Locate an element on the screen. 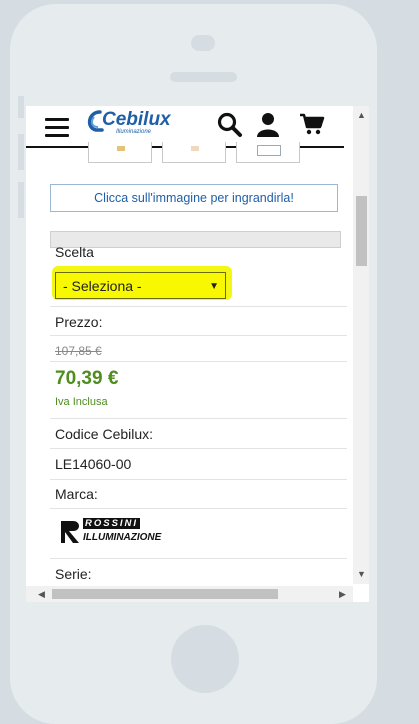  camera-lens is located at coordinates (203, 43).